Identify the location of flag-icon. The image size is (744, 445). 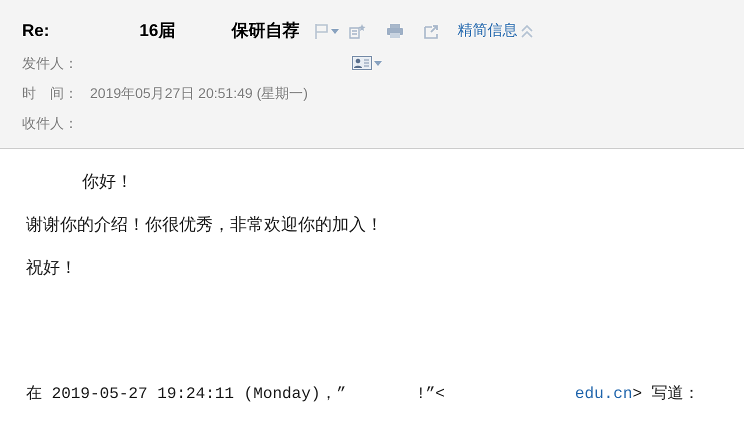
(327, 31).